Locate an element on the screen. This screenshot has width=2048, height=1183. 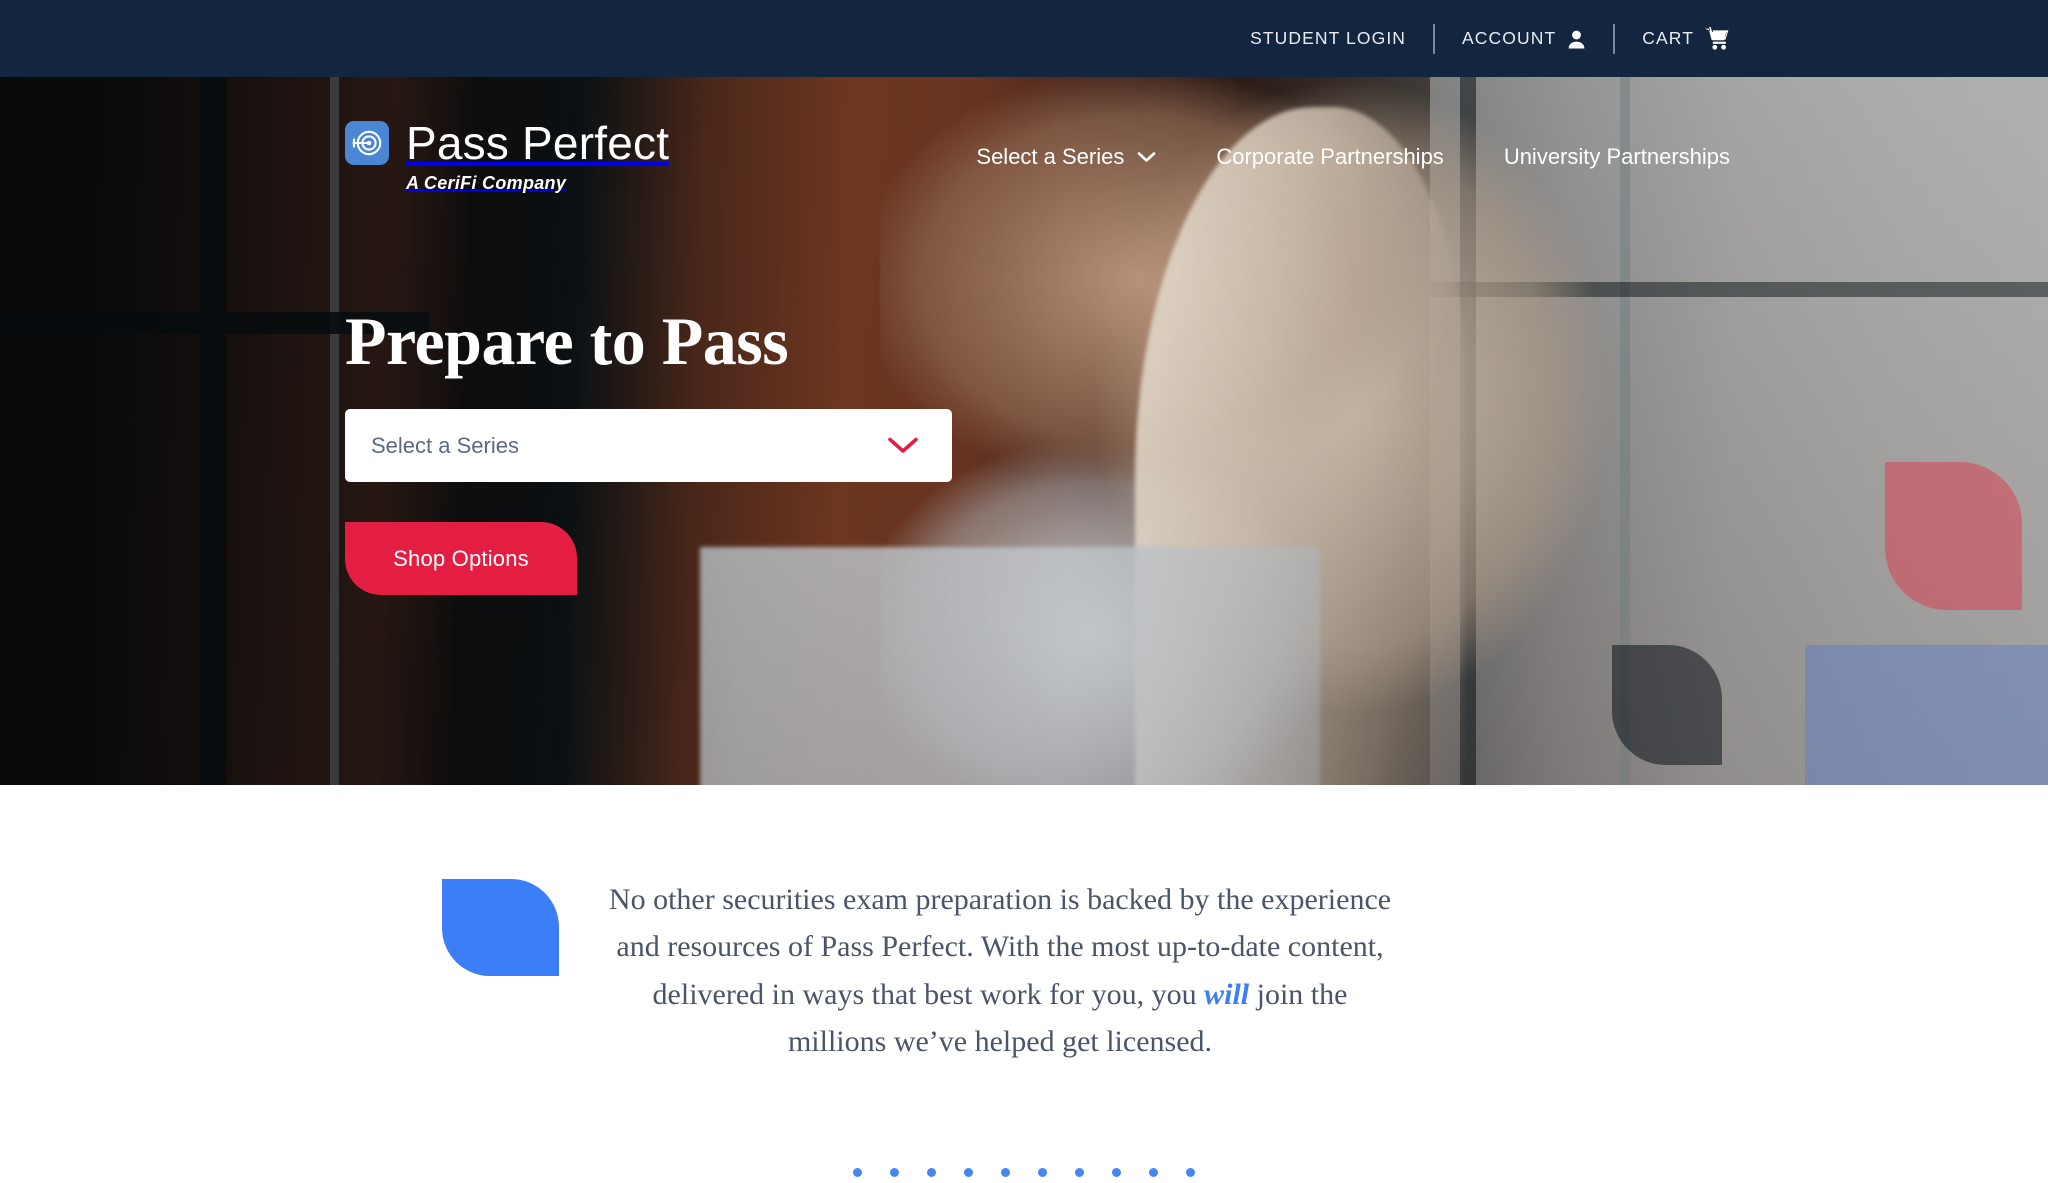
shop-options-label: Shop Options is located at coordinates (461, 558).